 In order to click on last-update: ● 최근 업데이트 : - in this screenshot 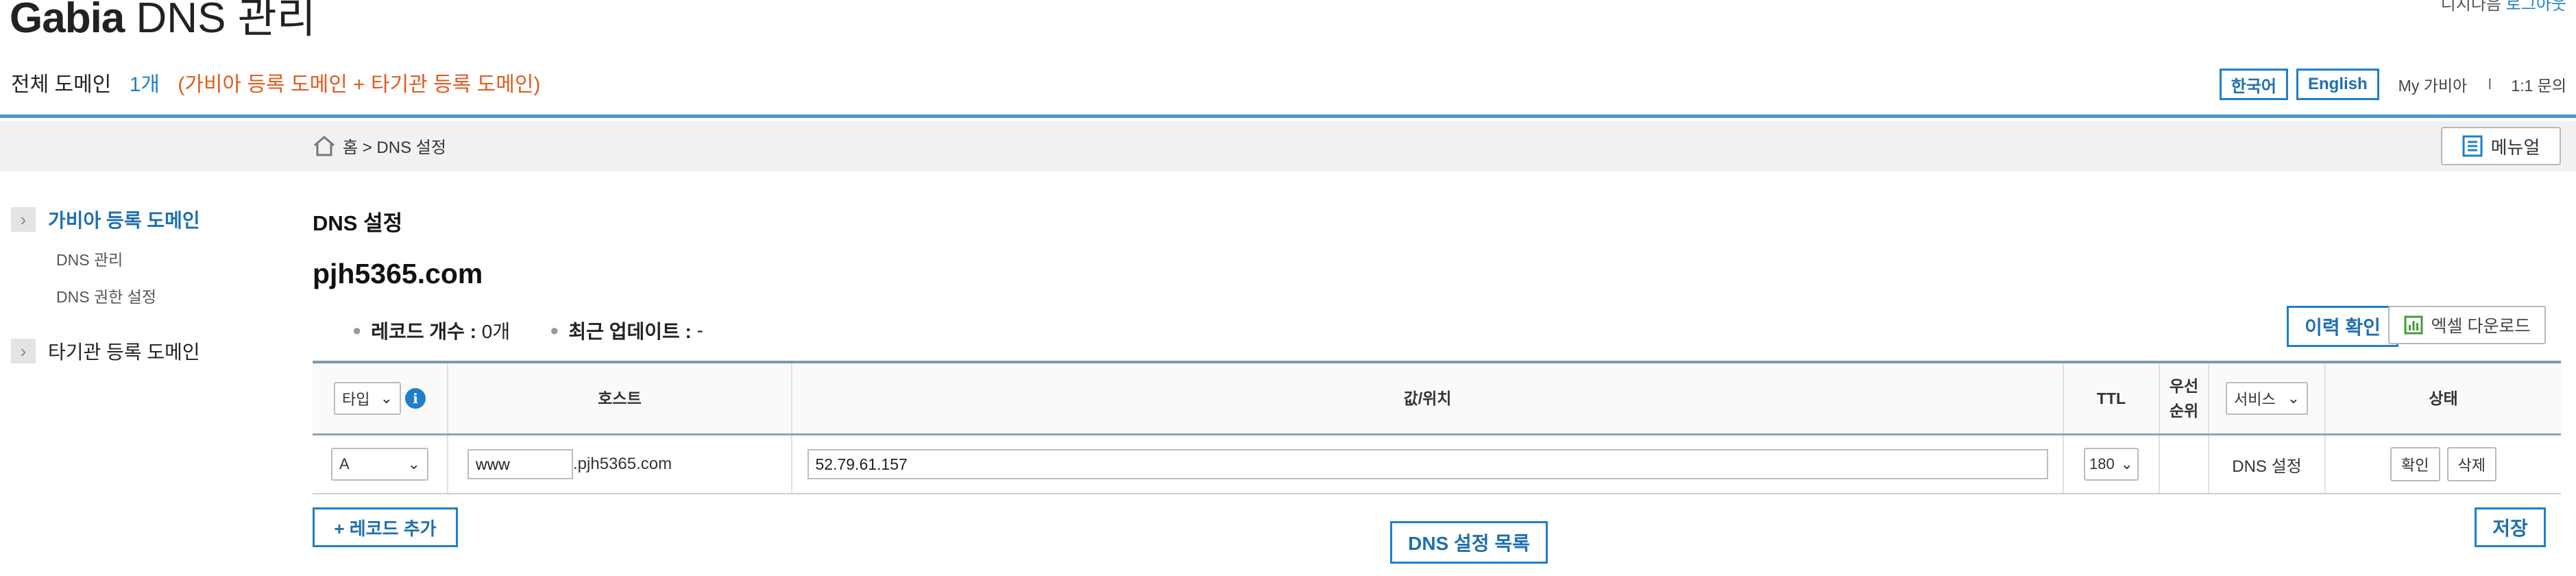, I will do `click(626, 330)`.